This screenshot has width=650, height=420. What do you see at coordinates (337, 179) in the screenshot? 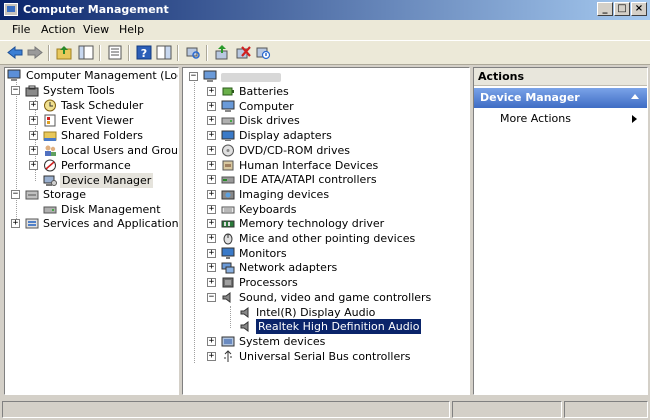
I see `device-category-ide-ata-atapi-controllers: + IDE ATA/ATAPI controllers` at bounding box center [337, 179].